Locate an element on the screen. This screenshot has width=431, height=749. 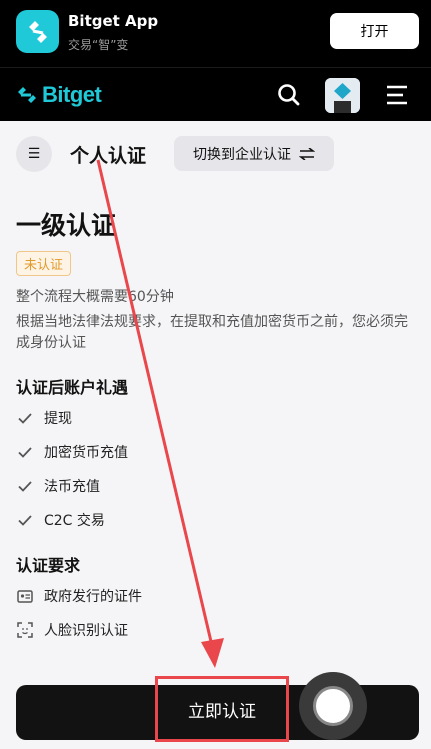
swap-arrows-icon is located at coordinates (307, 153).